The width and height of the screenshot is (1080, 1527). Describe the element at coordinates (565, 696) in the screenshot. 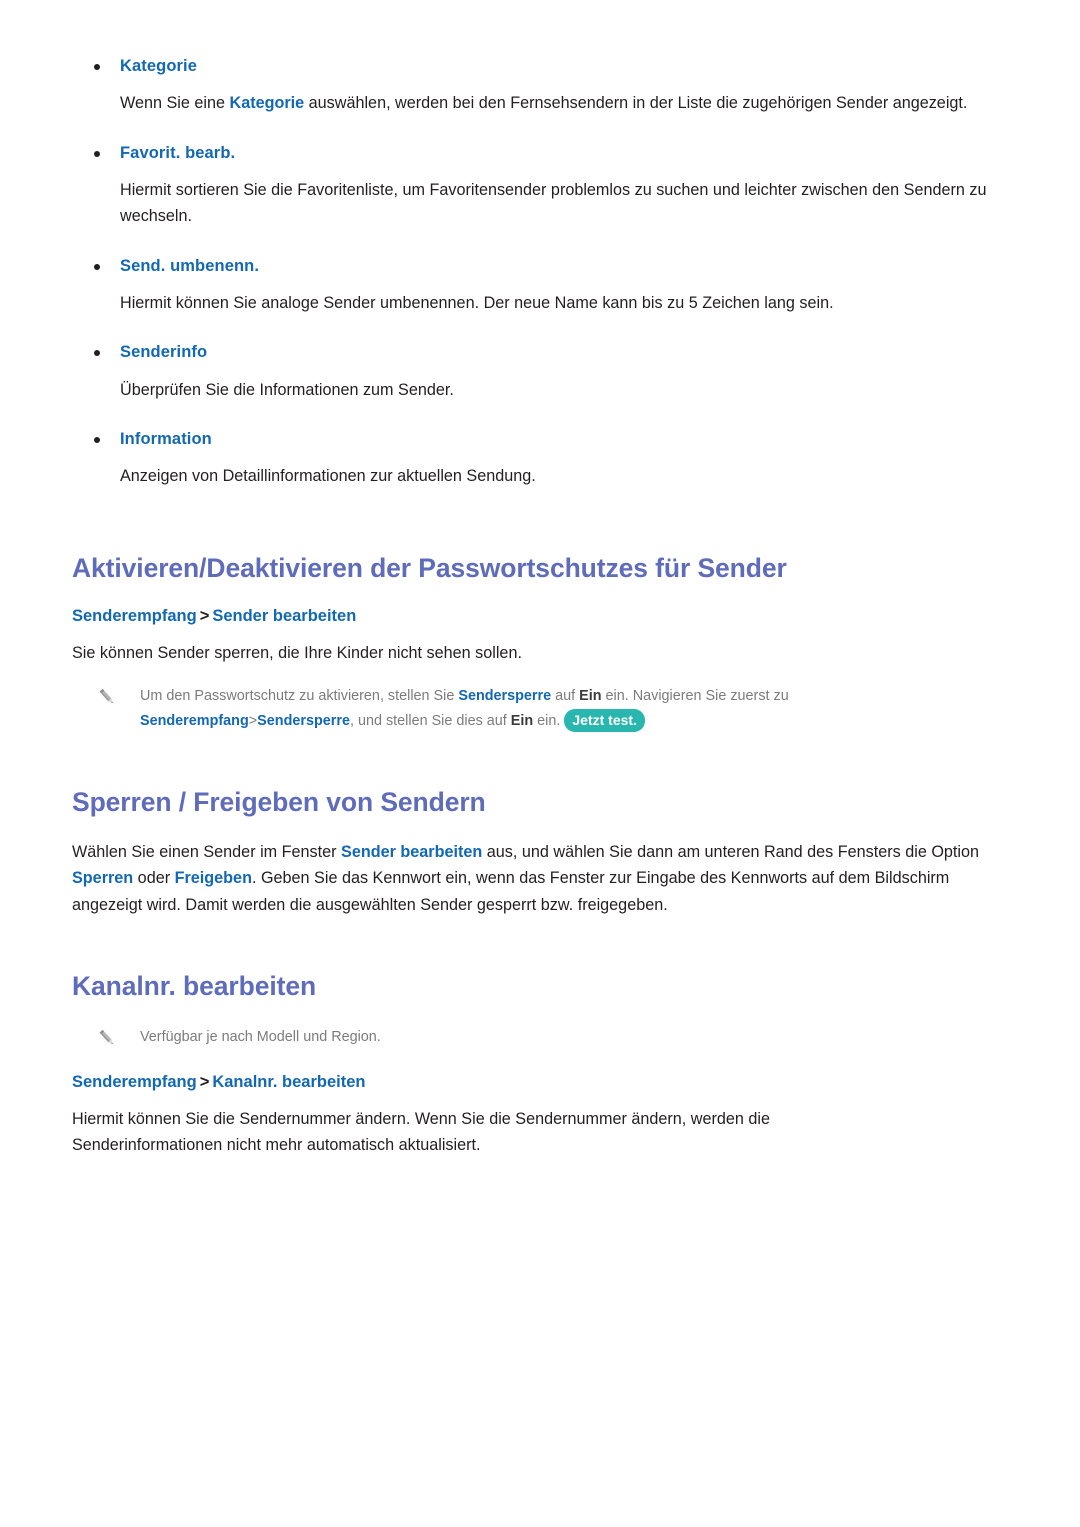

I see `note-text-2: auf` at that location.